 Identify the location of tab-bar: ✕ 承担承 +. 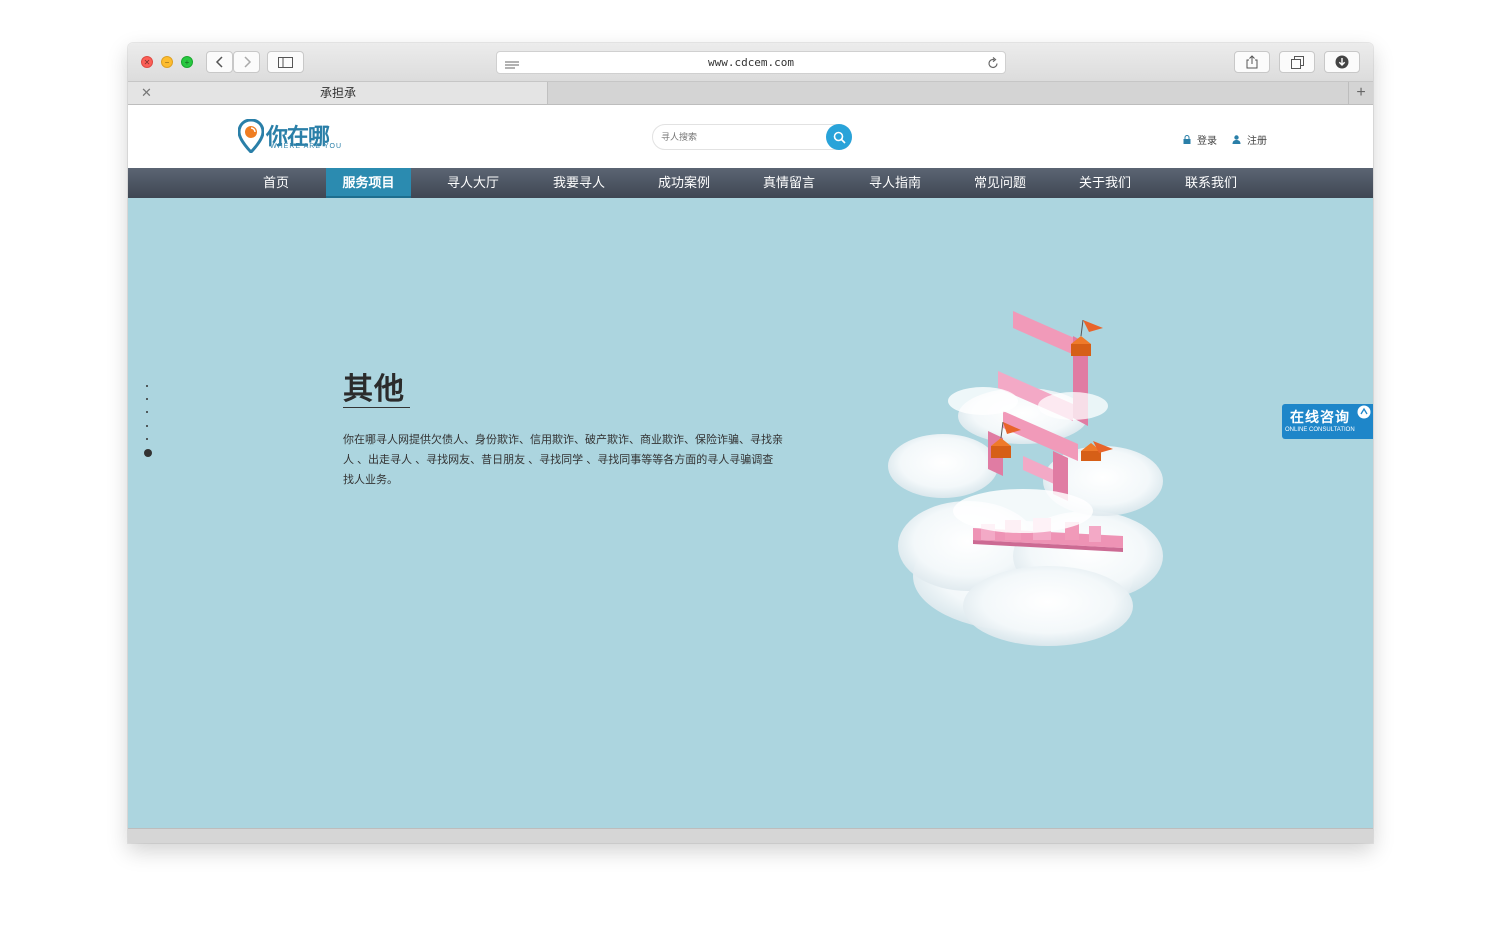
(750, 93).